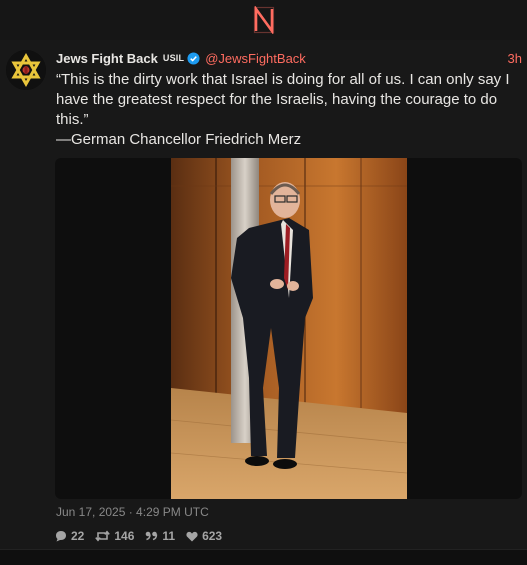 The image size is (527, 565). I want to click on avatar, so click(26, 70).